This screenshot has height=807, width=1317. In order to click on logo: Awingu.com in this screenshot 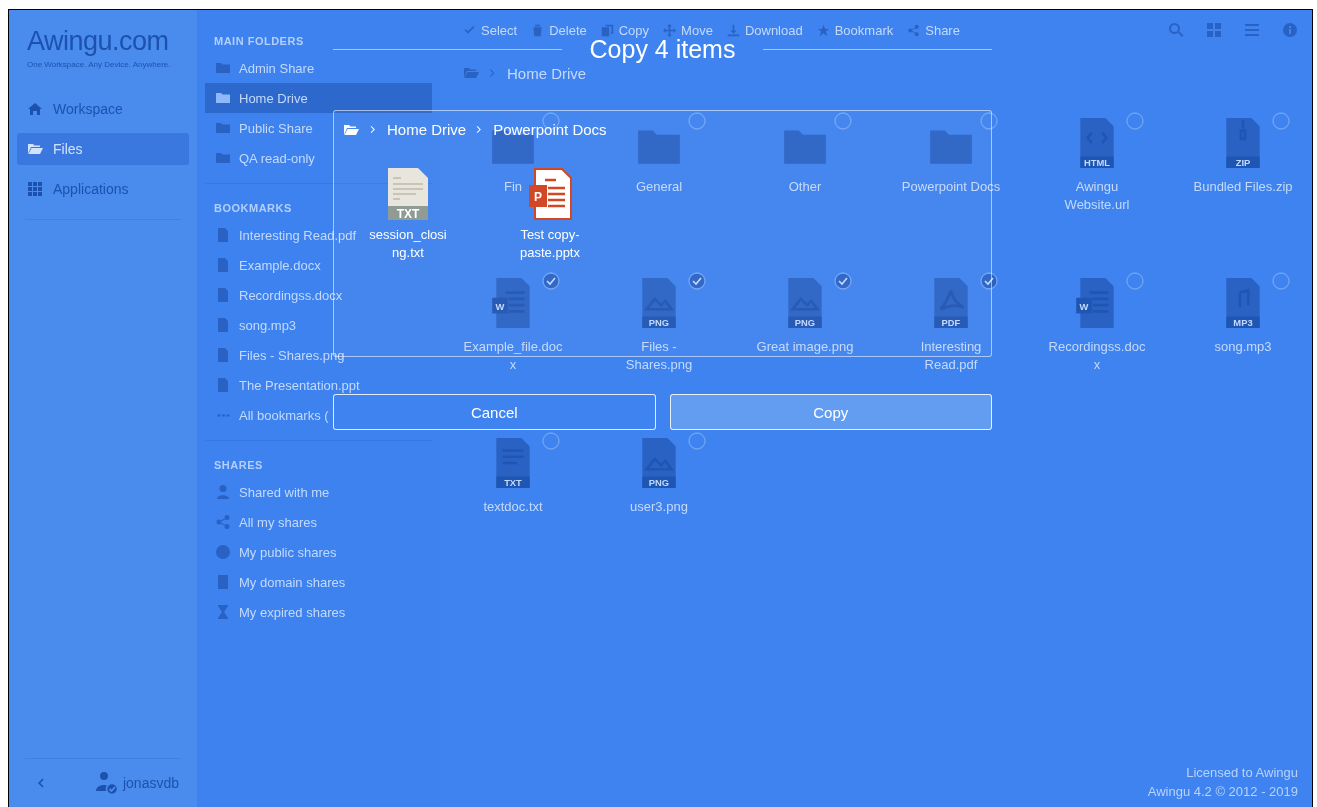, I will do `click(98, 41)`.